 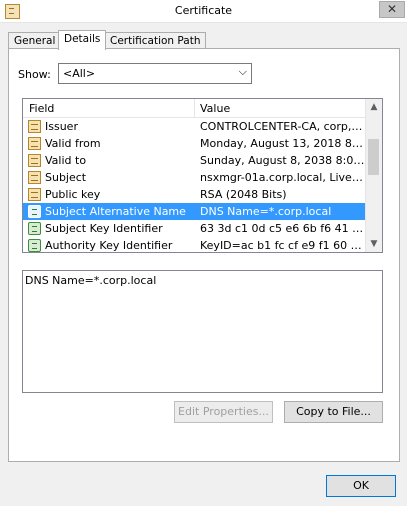 I want to click on chevron-down-icon: ⌵, so click(x=242, y=71).